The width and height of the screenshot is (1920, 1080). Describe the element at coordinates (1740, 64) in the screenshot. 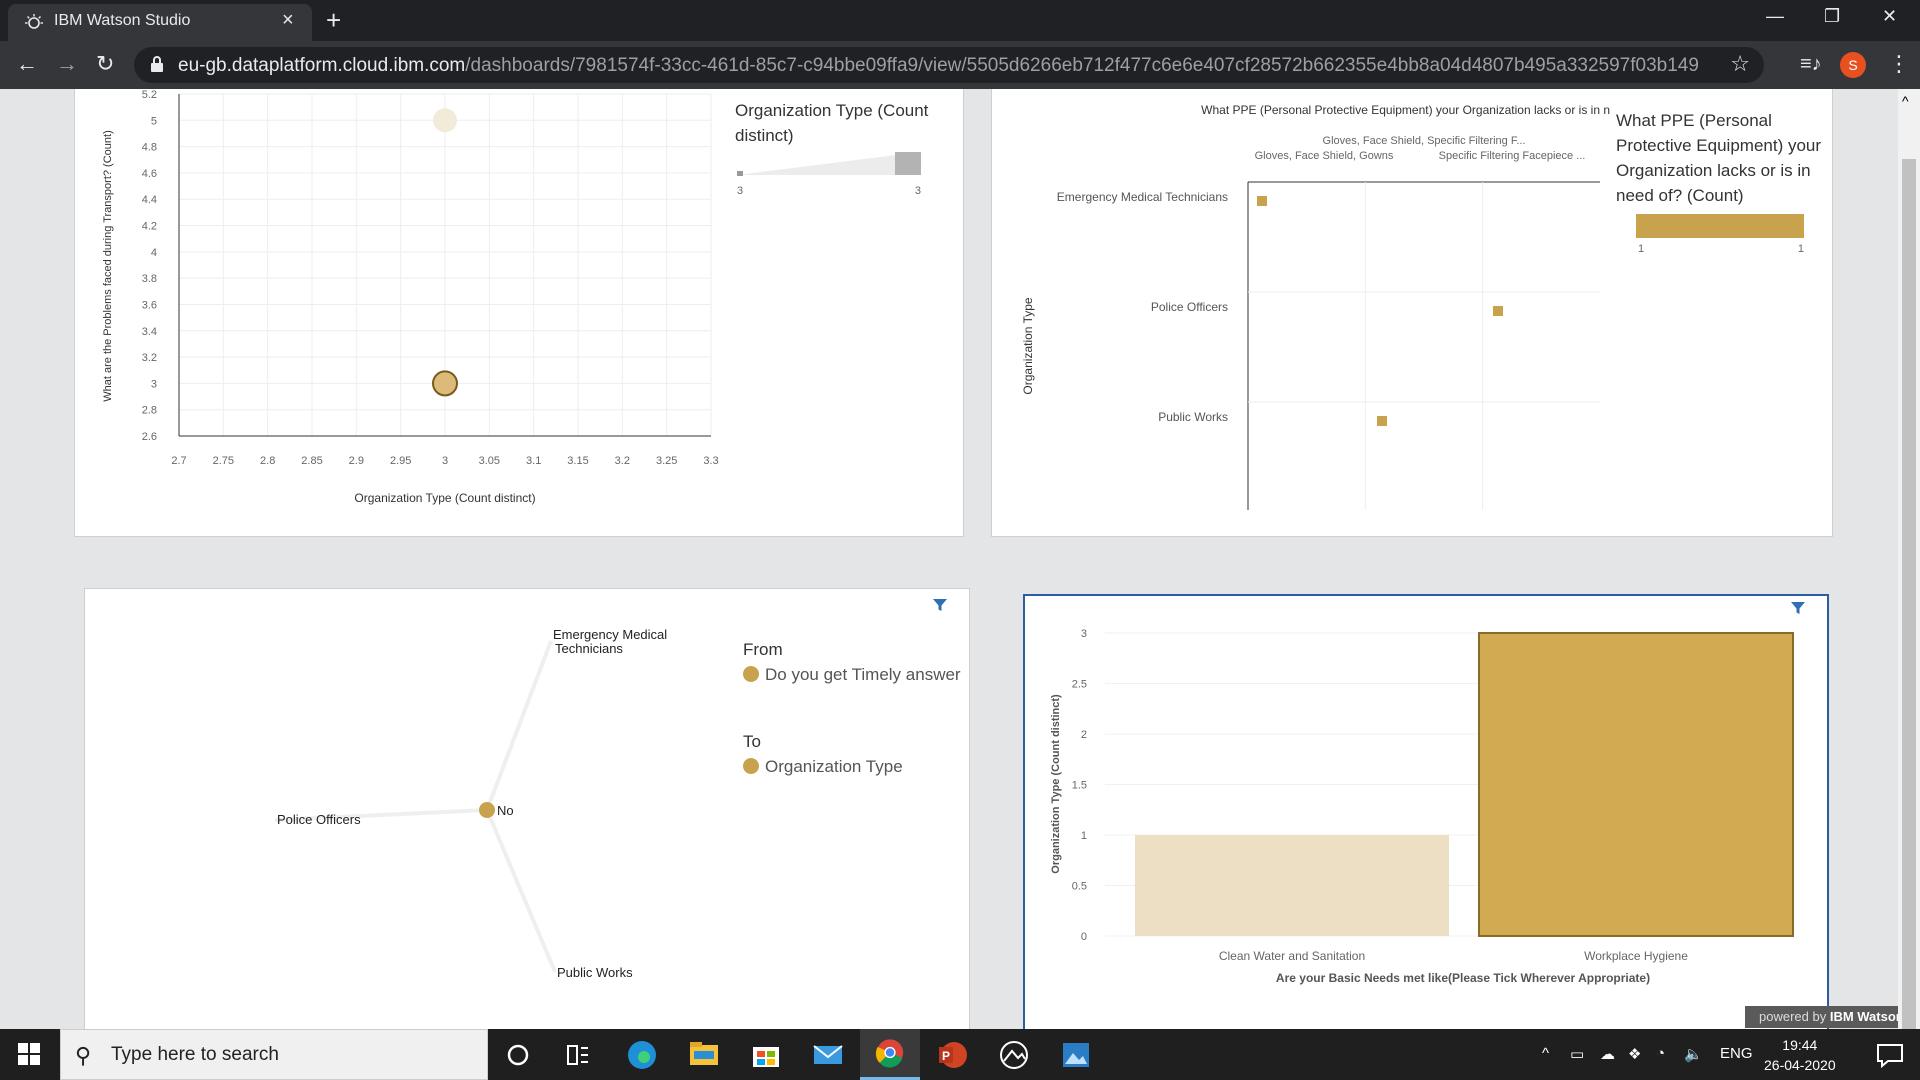

I see `bookmark-star-icon: ☆` at that location.